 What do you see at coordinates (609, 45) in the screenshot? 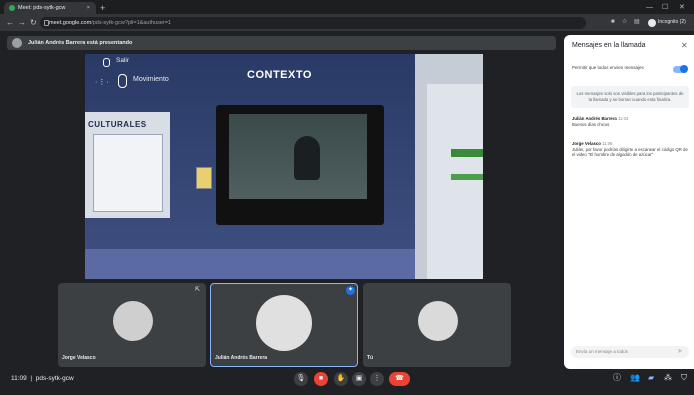
I see `chat-title: Mensajes en la llamada` at bounding box center [609, 45].